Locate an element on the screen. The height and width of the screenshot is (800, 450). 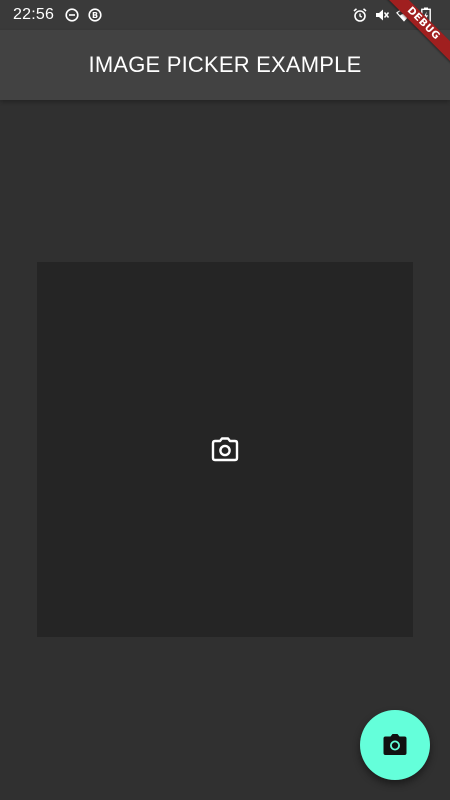
status-bar: 22:56 B is located at coordinates (225, 15).